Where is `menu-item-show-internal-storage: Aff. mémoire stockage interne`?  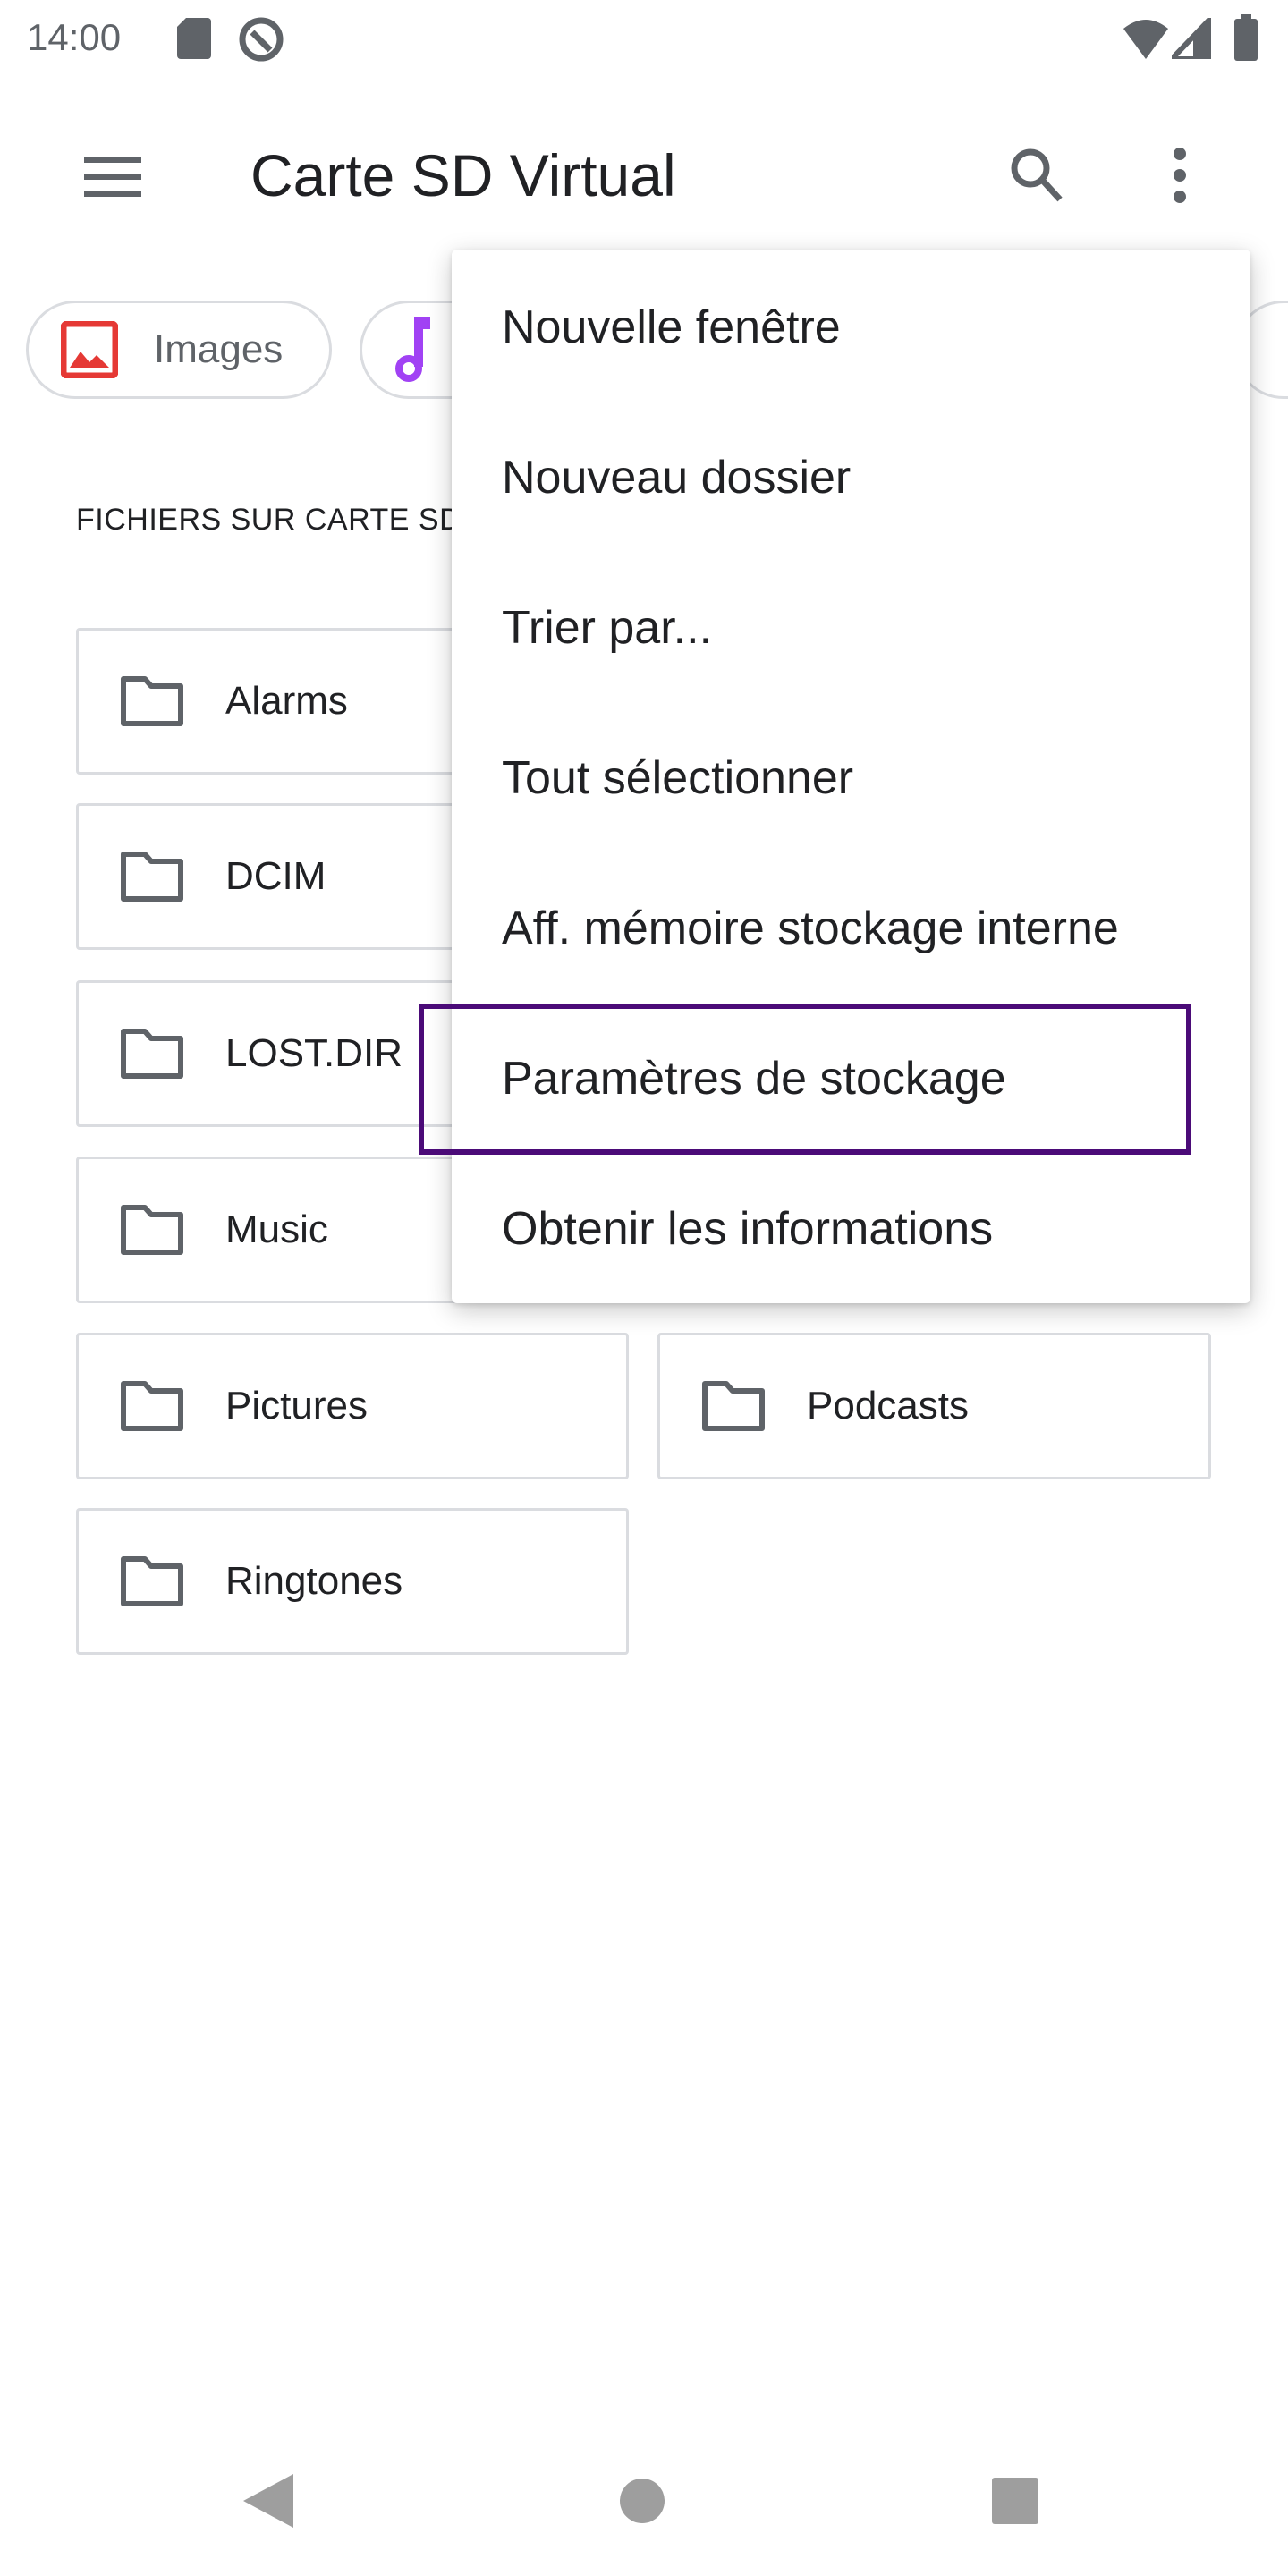 menu-item-show-internal-storage: Aff. mémoire stockage interne is located at coordinates (851, 928).